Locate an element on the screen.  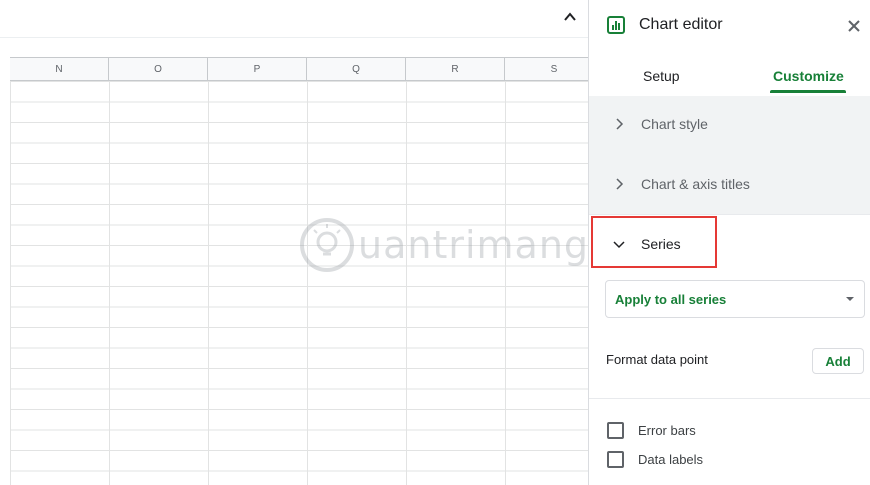
column-header-p: P is located at coordinates (257, 69).